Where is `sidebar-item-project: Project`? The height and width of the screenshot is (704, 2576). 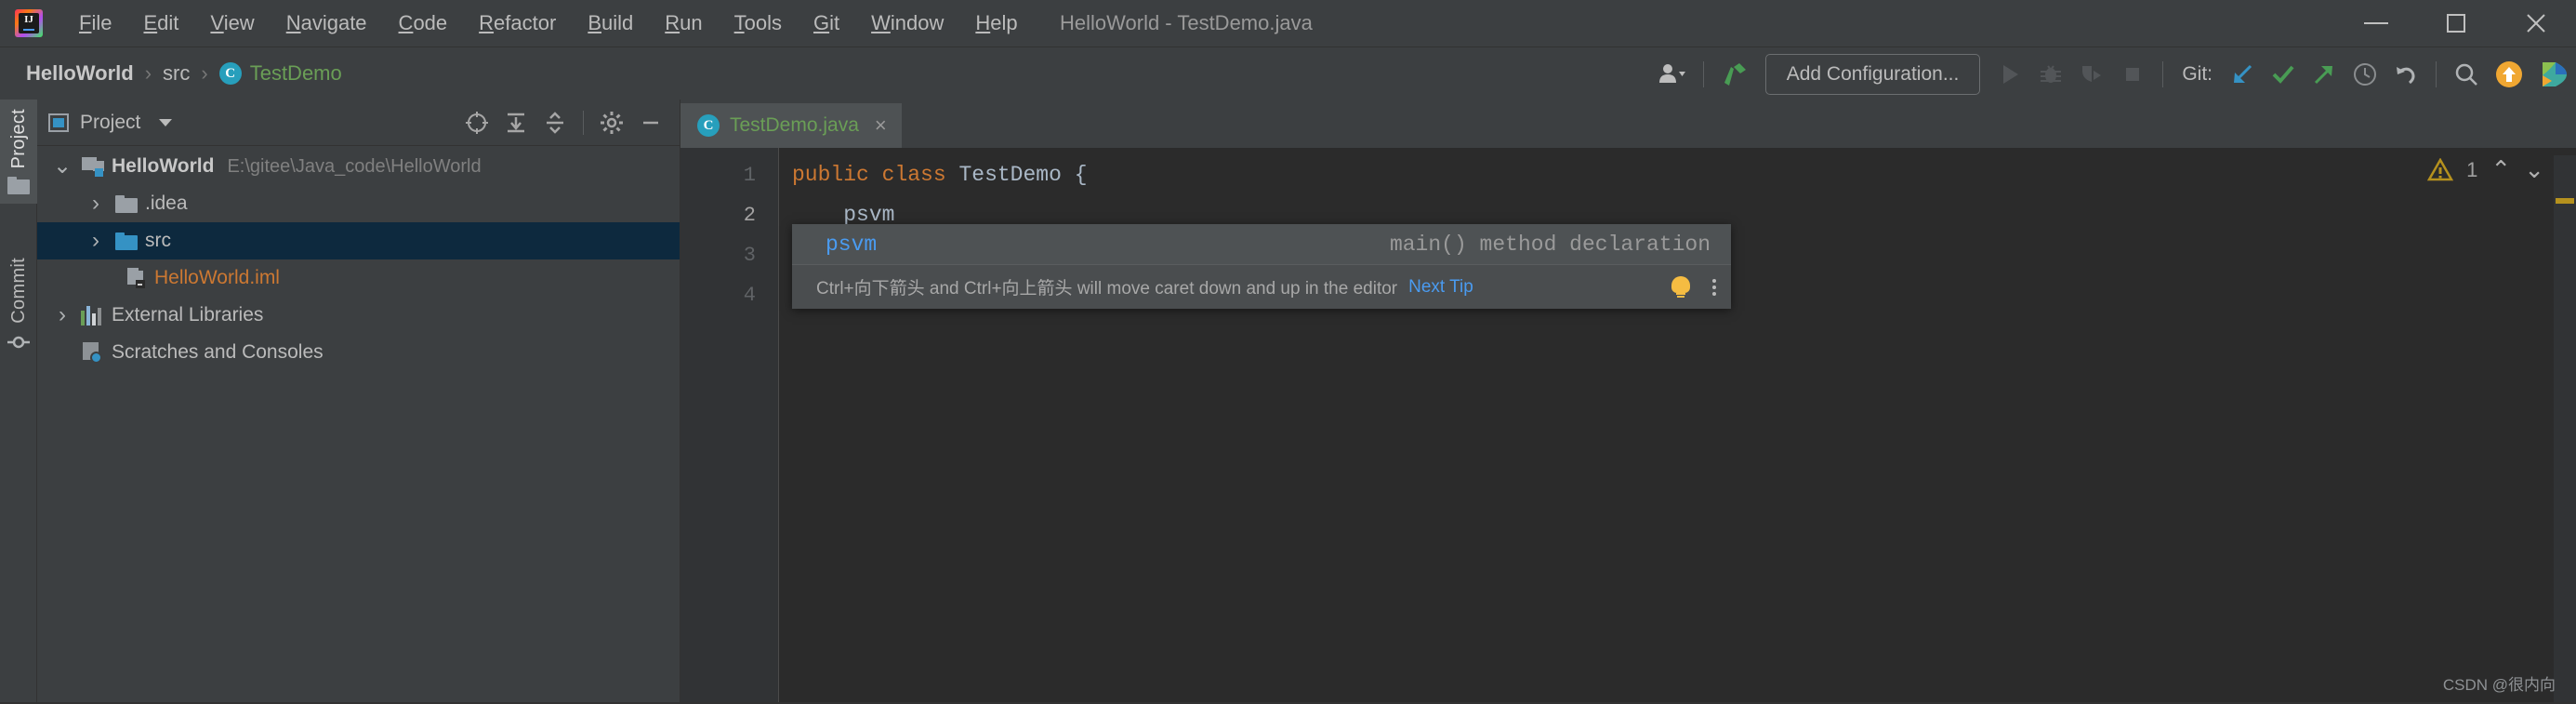
sidebar-item-project: Project is located at coordinates (18, 152).